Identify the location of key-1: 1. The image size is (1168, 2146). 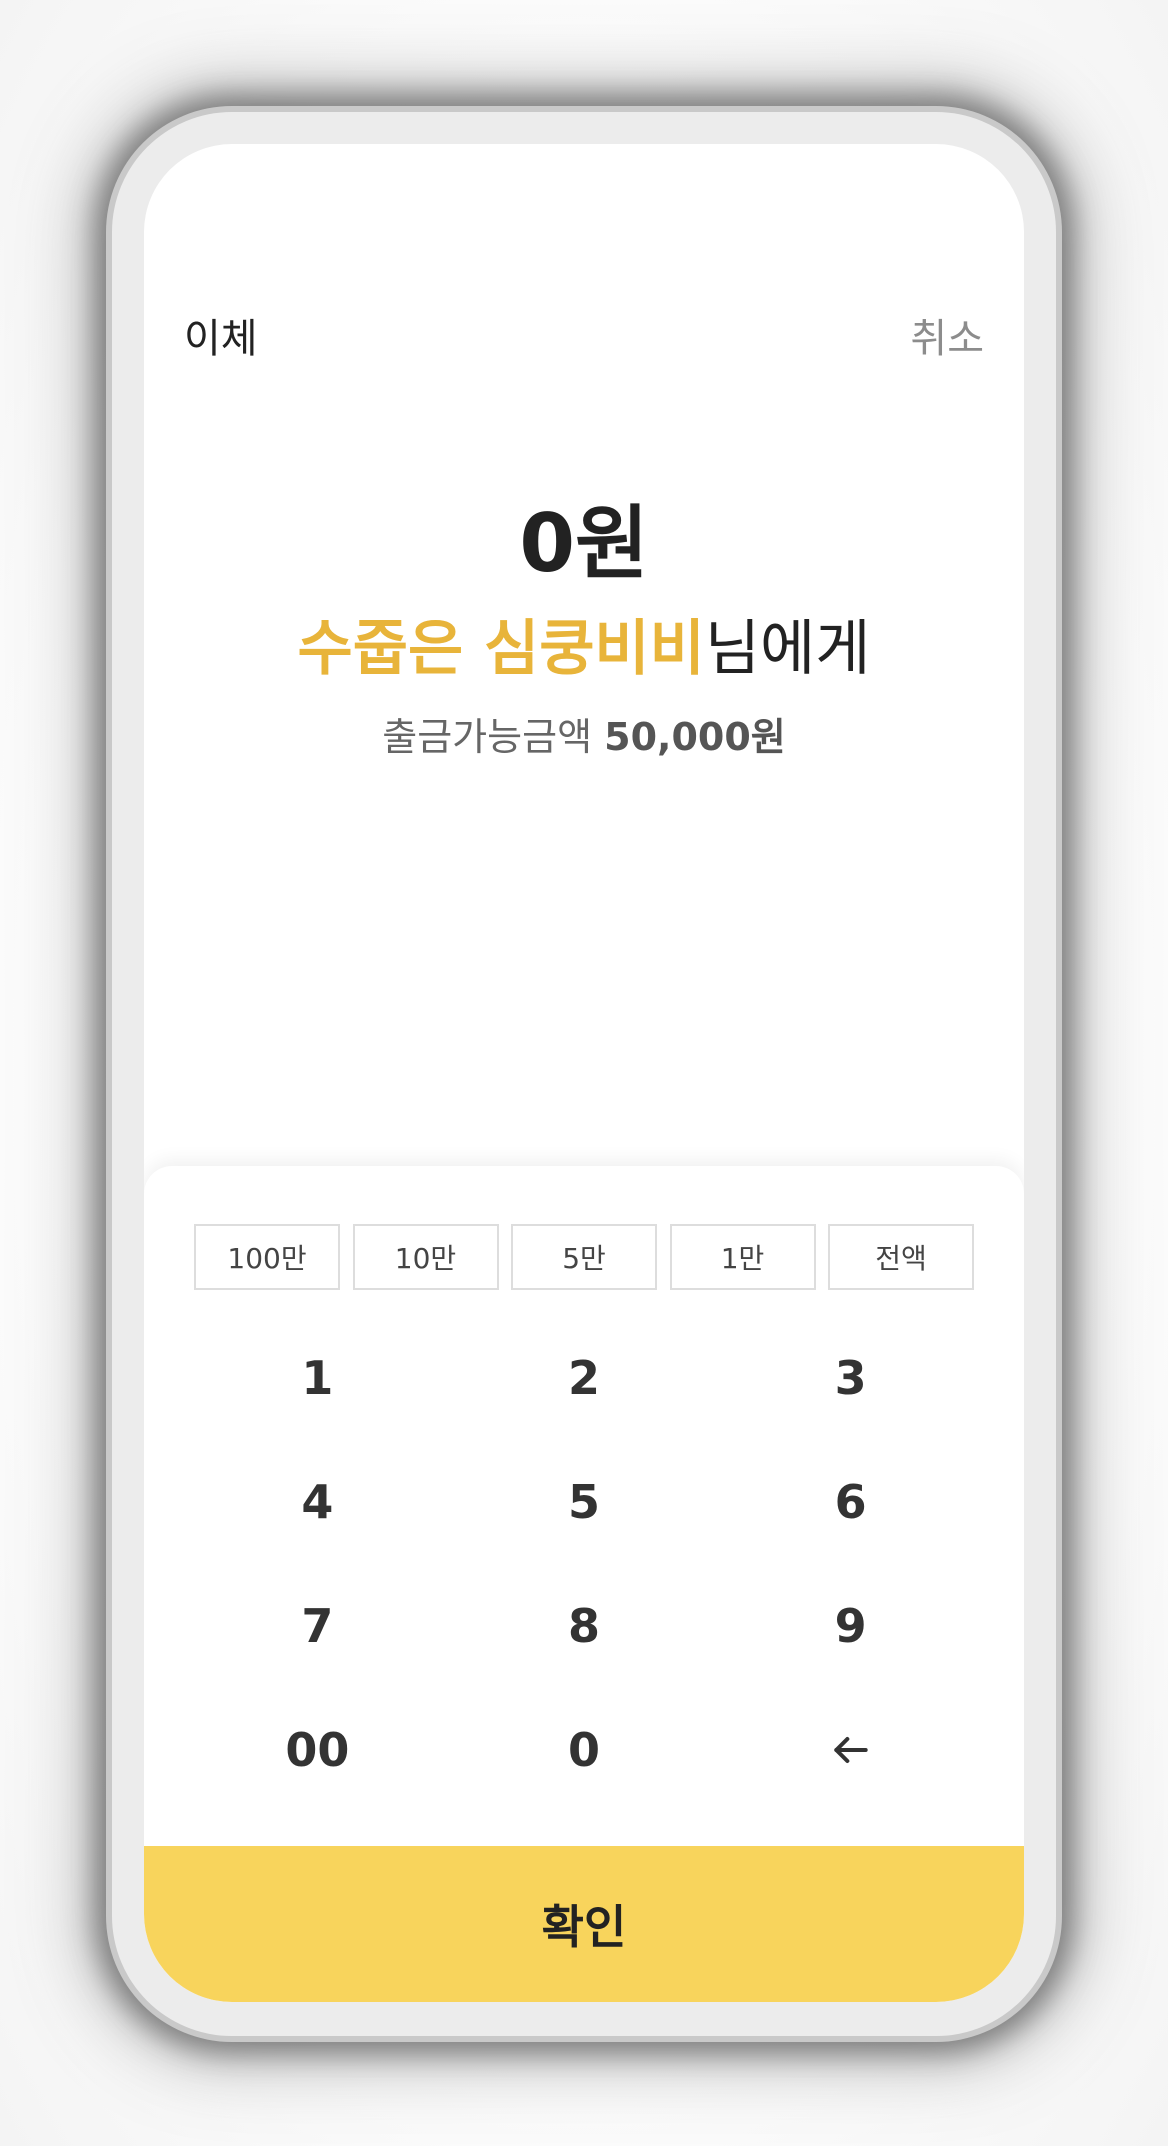
(317, 1378).